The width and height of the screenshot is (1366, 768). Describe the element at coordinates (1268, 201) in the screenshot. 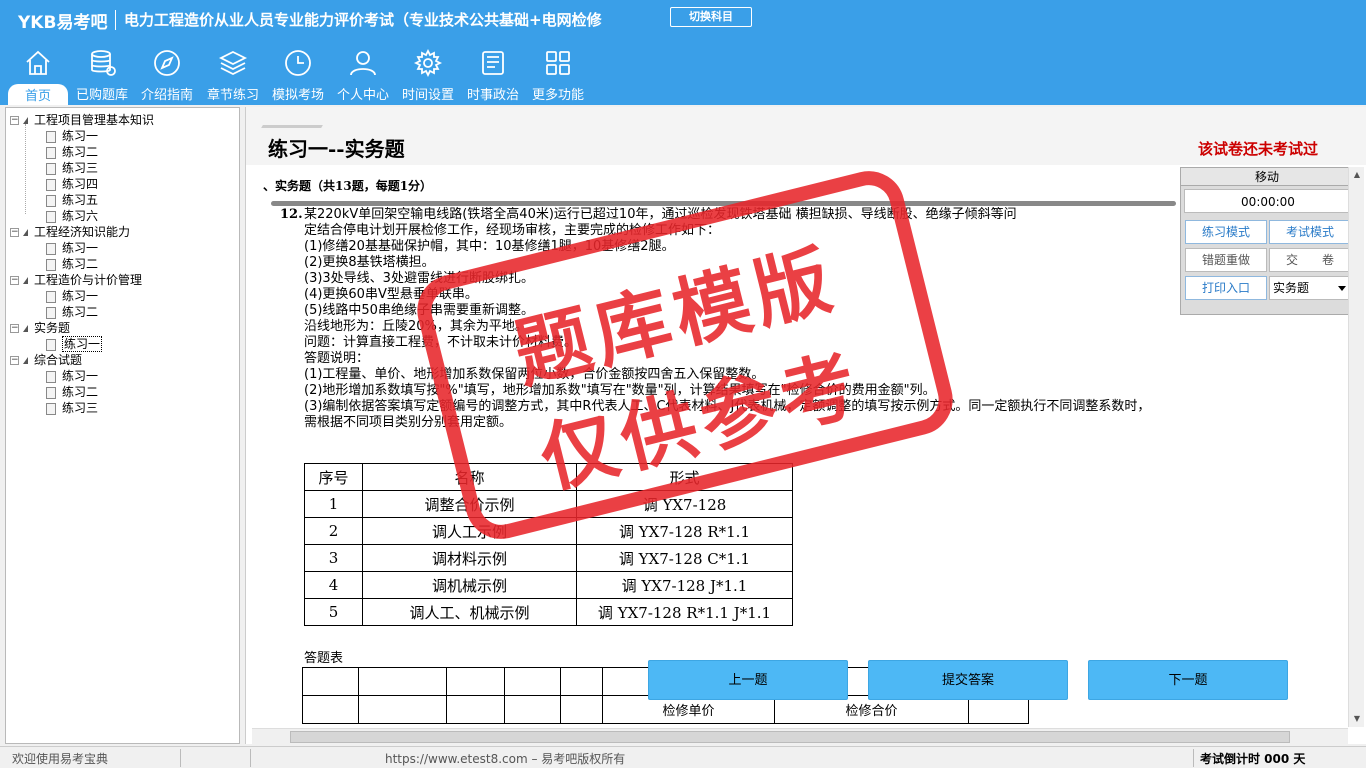

I see `exam-timer: 00:00:00` at that location.